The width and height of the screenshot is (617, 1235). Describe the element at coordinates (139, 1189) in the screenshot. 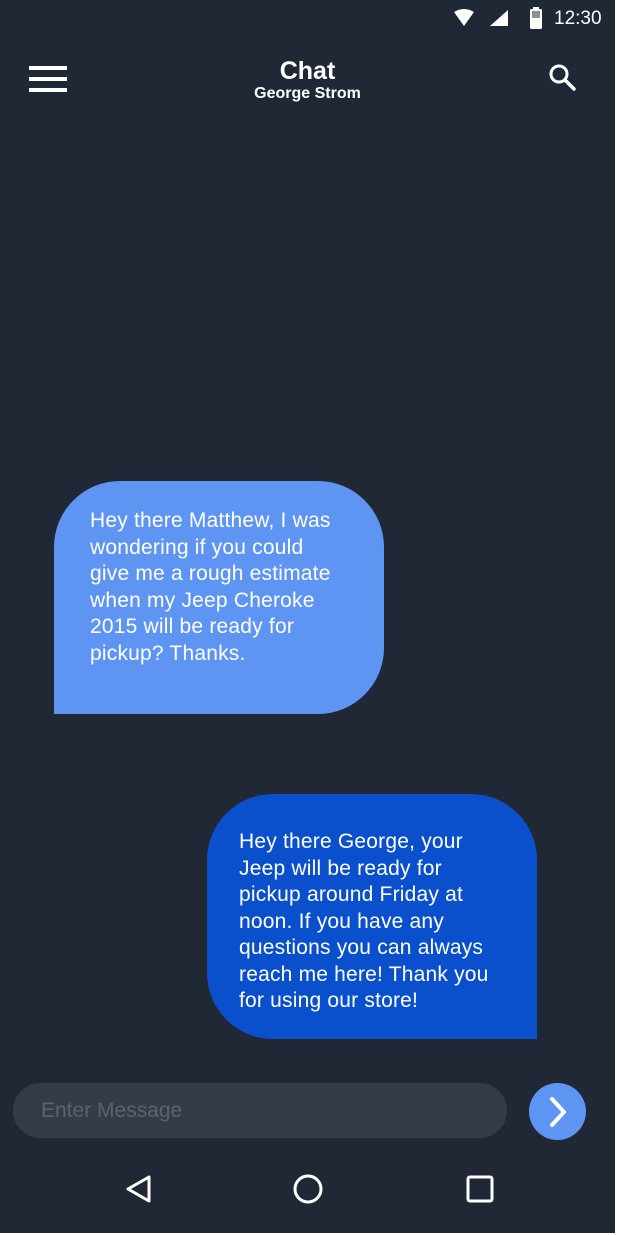

I see `back-icon` at that location.